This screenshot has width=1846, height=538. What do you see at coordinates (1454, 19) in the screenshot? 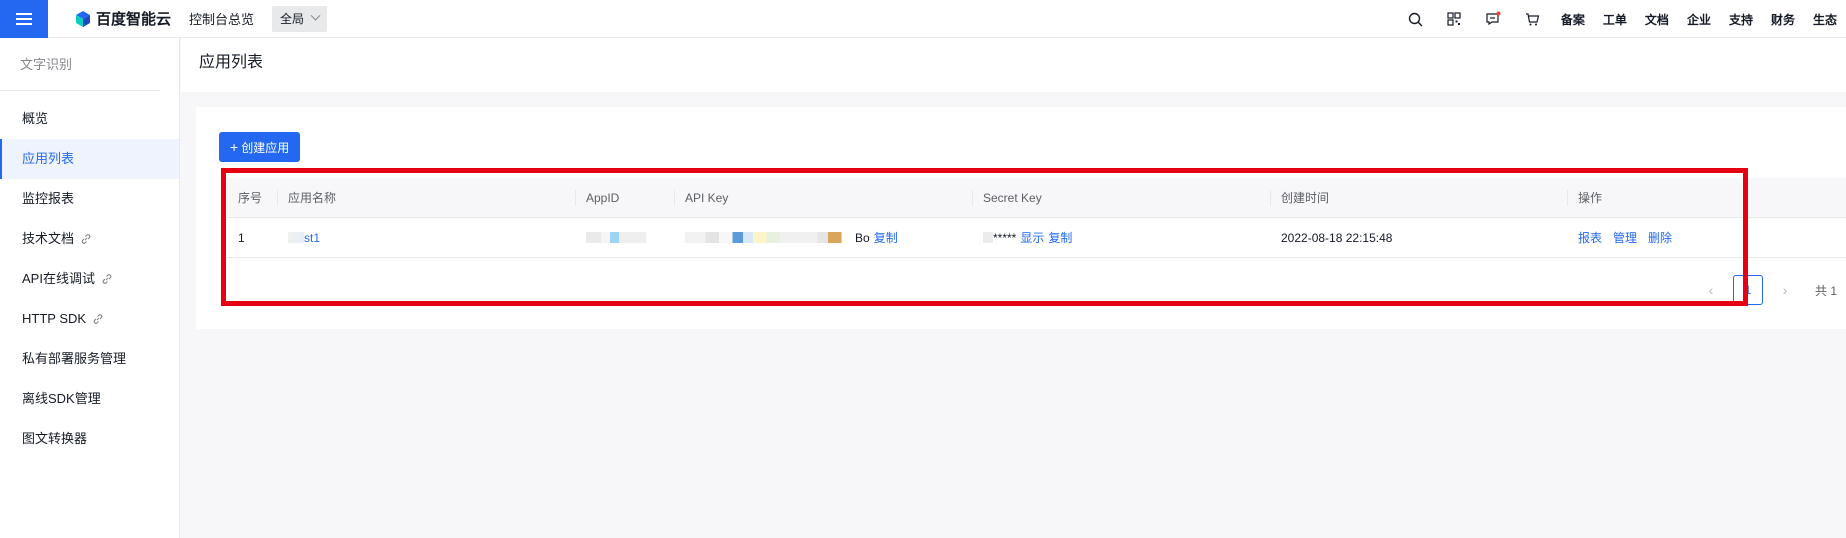
I see `qrcode-icon` at bounding box center [1454, 19].